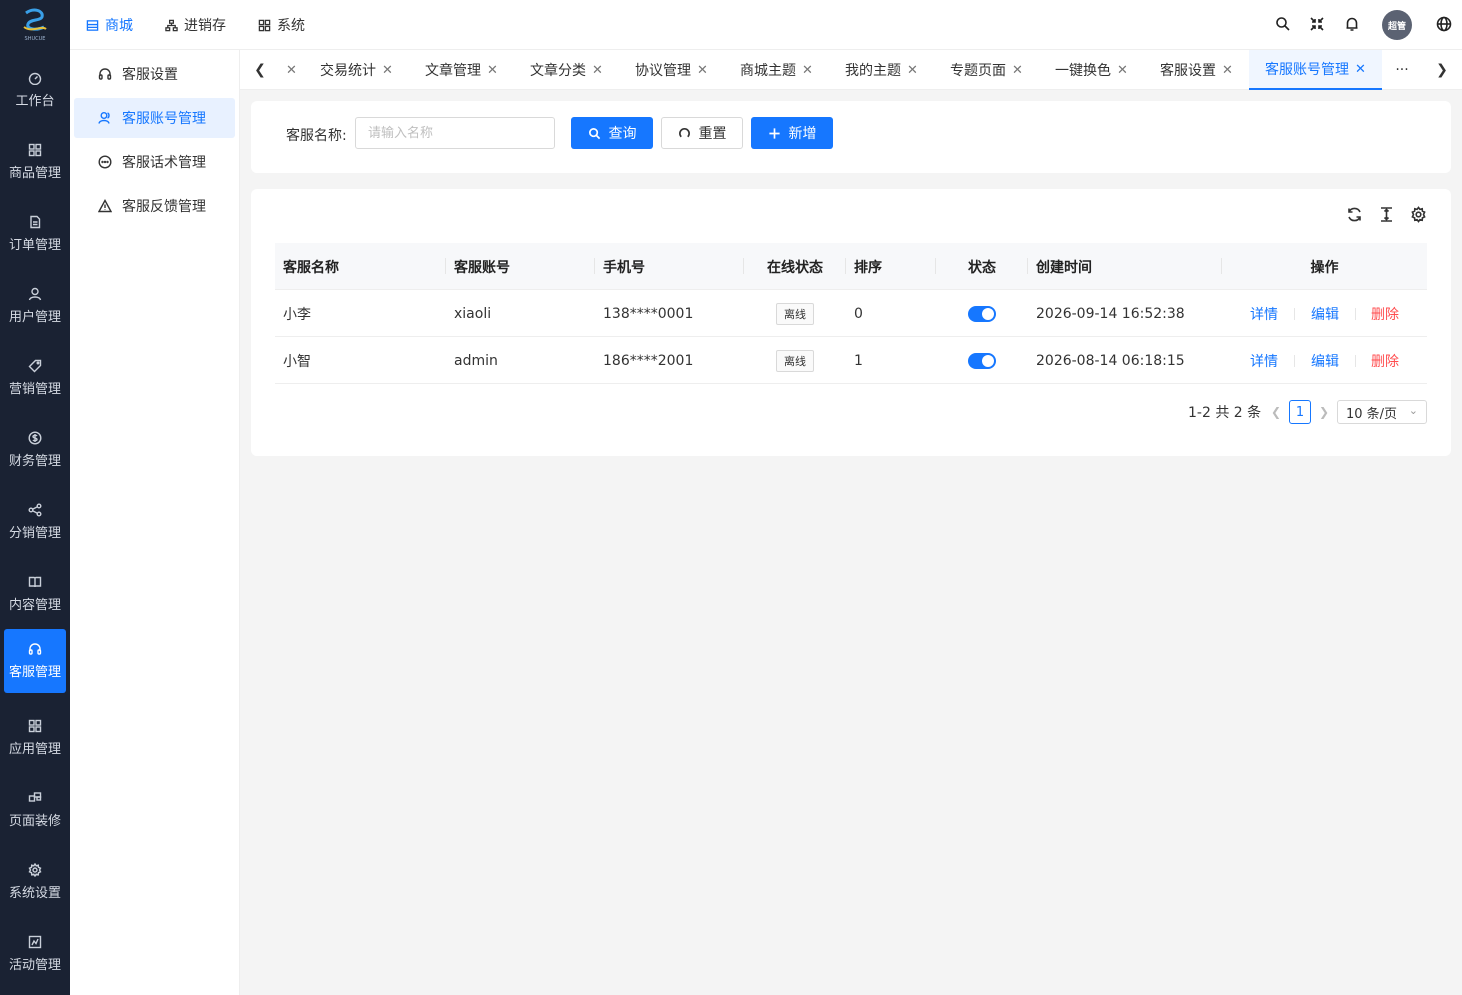 The height and width of the screenshot is (995, 1462). What do you see at coordinates (1419, 215) in the screenshot?
I see `column-settings-button` at bounding box center [1419, 215].